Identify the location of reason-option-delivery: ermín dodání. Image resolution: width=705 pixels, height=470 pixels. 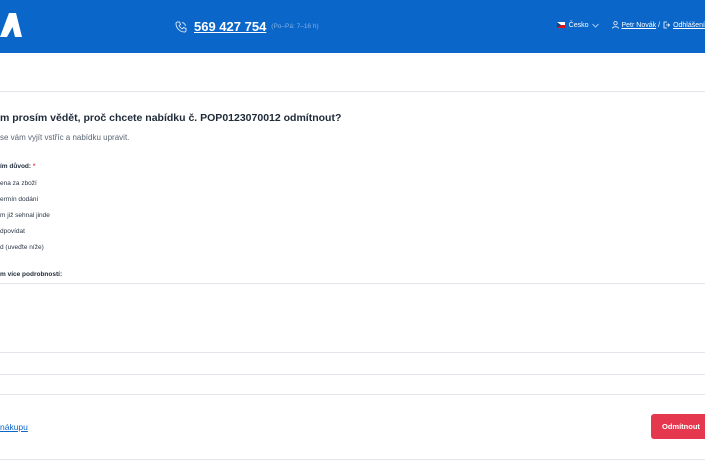
(19, 199).